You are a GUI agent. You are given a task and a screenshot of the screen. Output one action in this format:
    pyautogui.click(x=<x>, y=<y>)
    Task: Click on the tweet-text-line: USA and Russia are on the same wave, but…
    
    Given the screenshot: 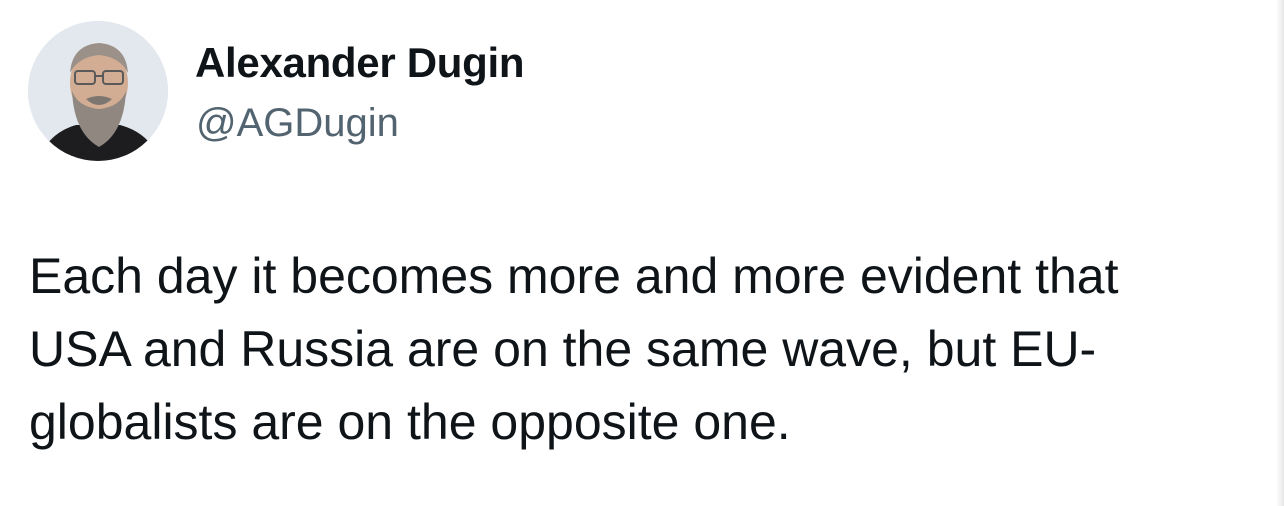 What is the action you would take?
    pyautogui.click(x=563, y=349)
    